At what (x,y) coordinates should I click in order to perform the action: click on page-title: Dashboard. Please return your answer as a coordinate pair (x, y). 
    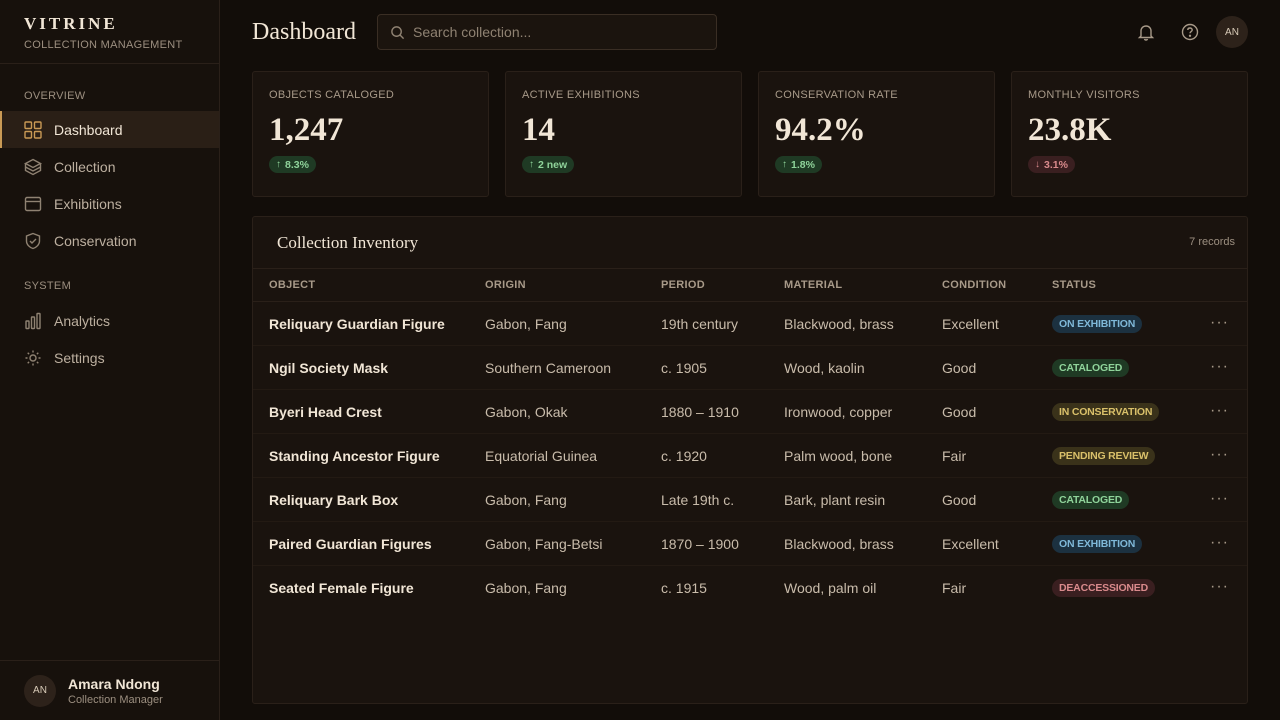
    Looking at the image, I should click on (304, 31).